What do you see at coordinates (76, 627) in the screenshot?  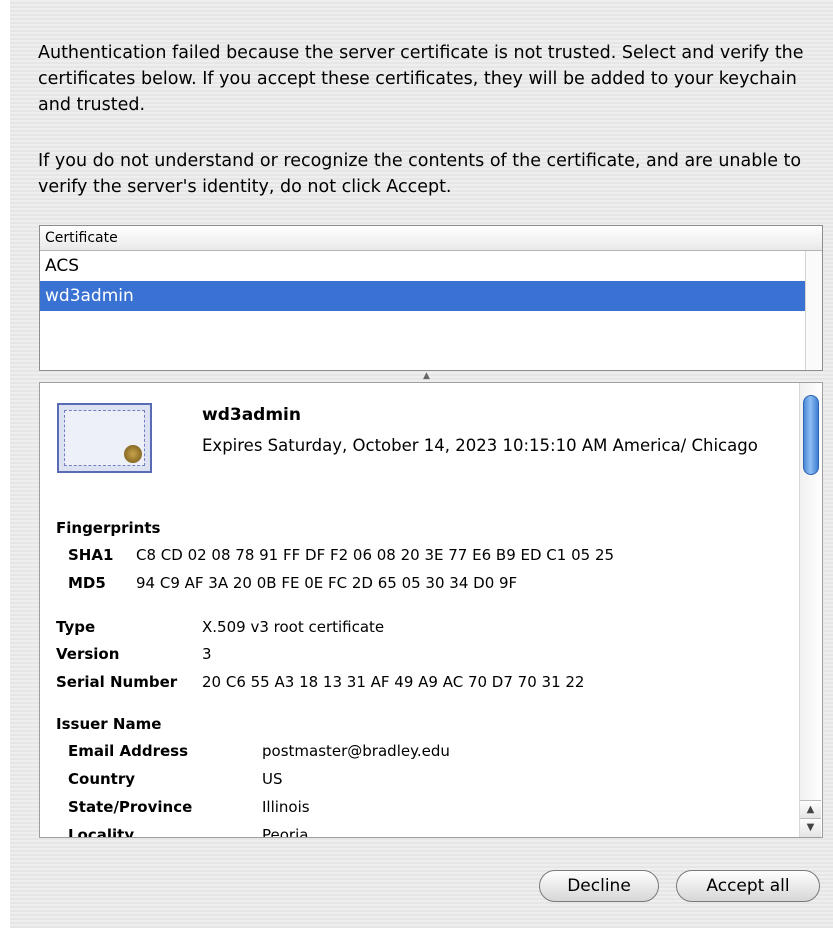 I see `type-label: Type` at bounding box center [76, 627].